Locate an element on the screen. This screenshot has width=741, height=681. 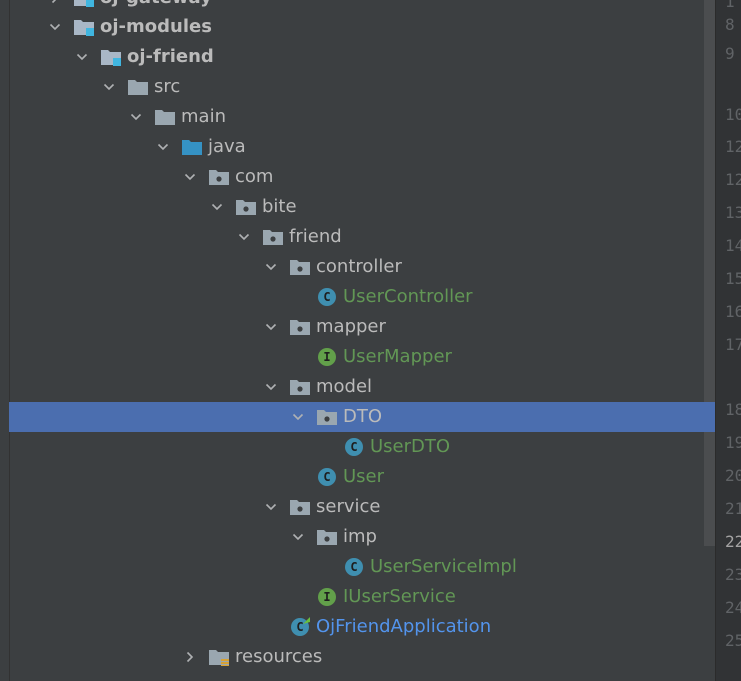
tree-row-friend: friend is located at coordinates (362, 237).